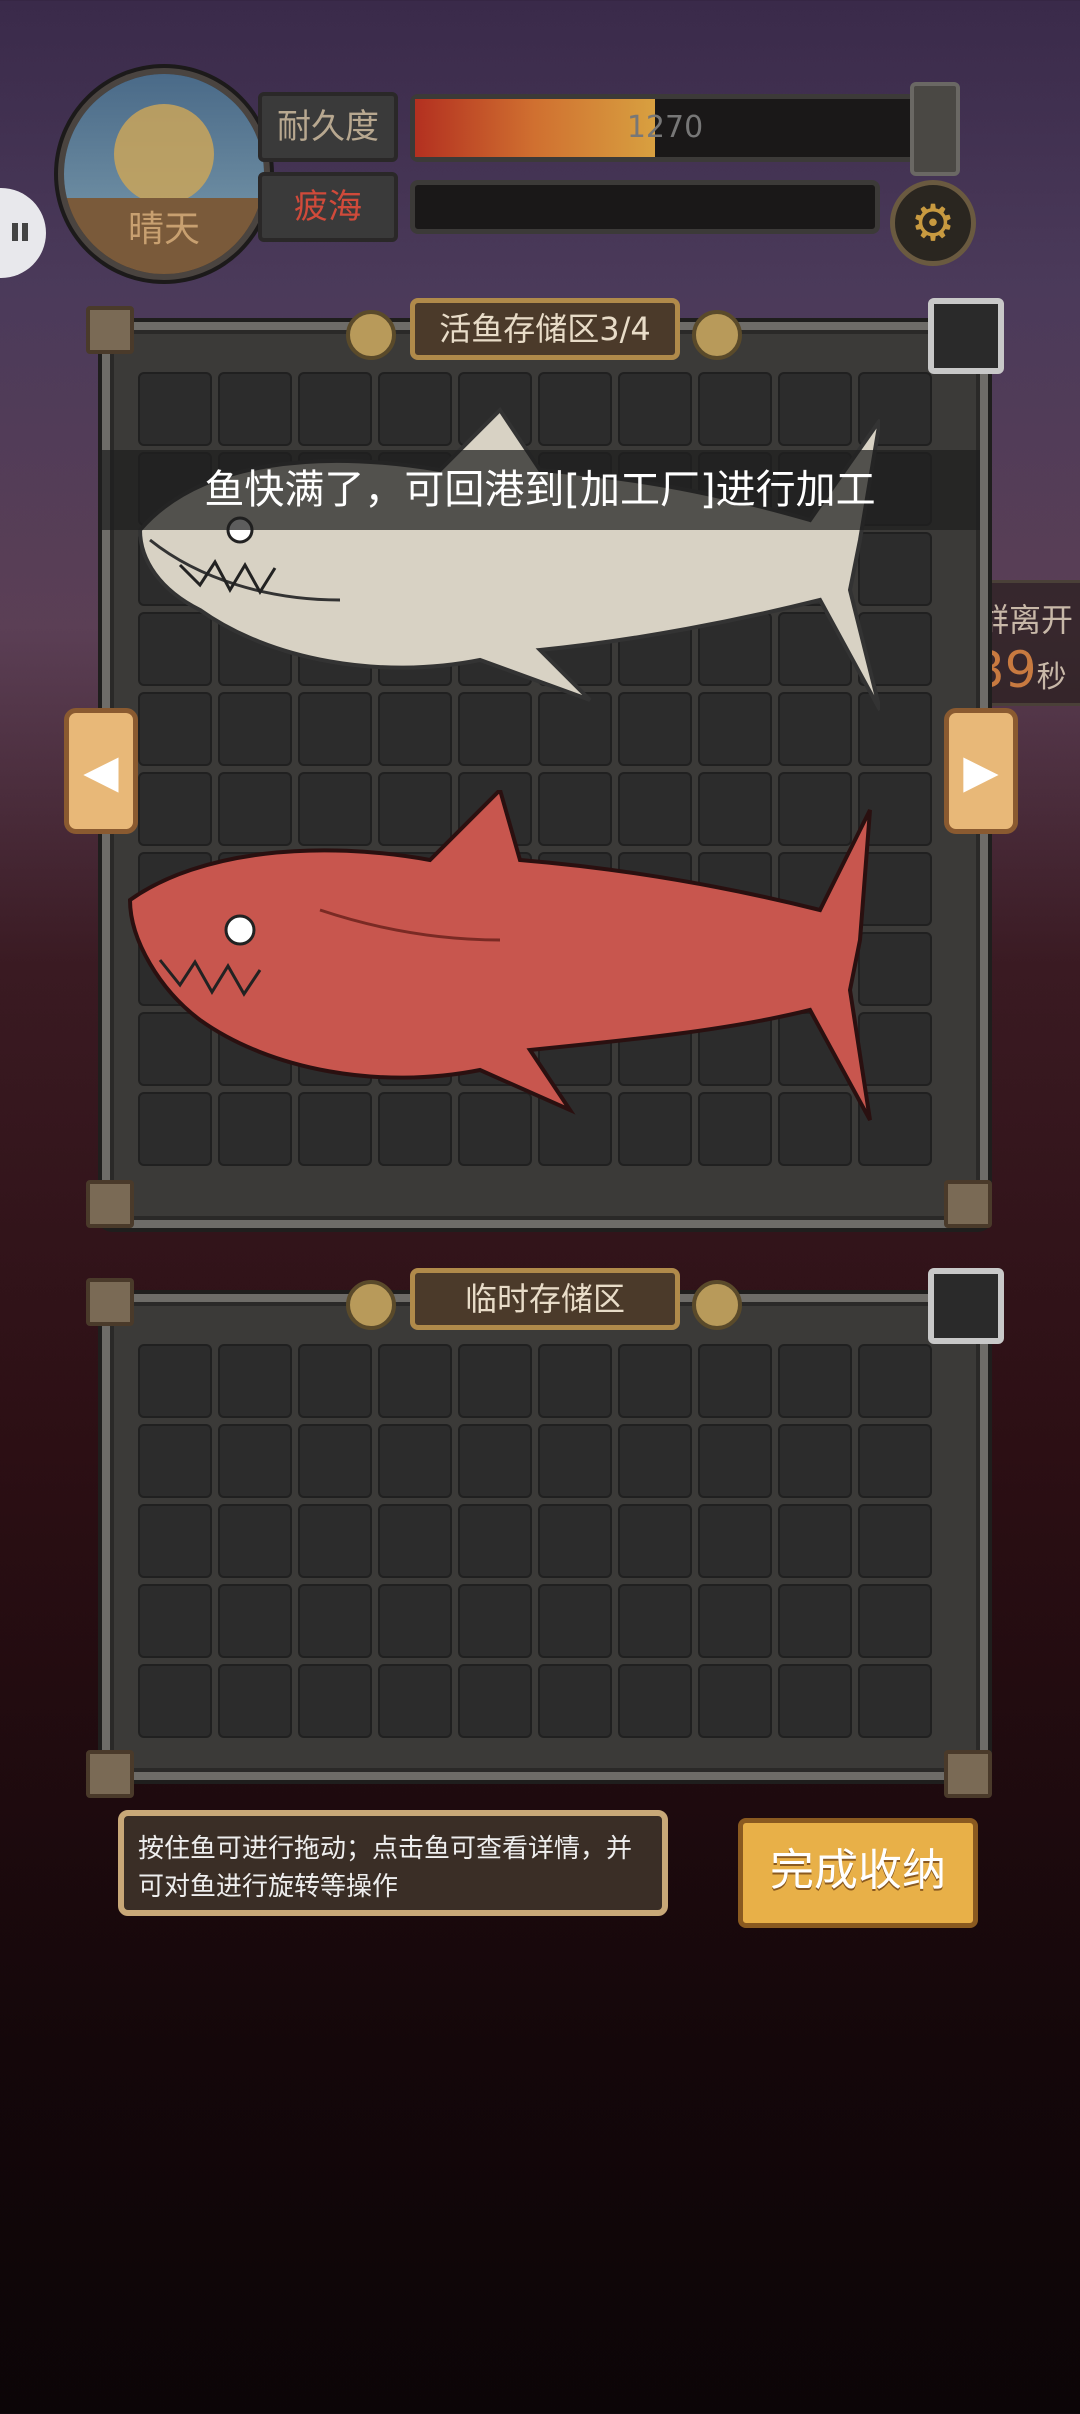 This screenshot has height=2414, width=1080. I want to click on right-arrow-icon: ▶, so click(981, 771).